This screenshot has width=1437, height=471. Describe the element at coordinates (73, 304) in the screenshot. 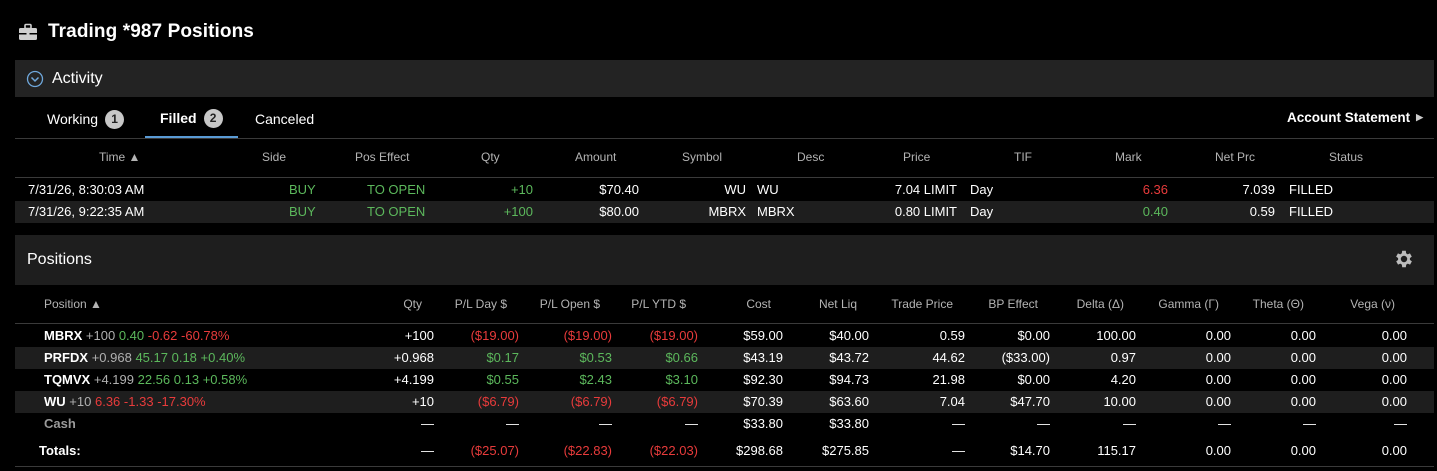

I see `col-header-position: Position ▲` at that location.